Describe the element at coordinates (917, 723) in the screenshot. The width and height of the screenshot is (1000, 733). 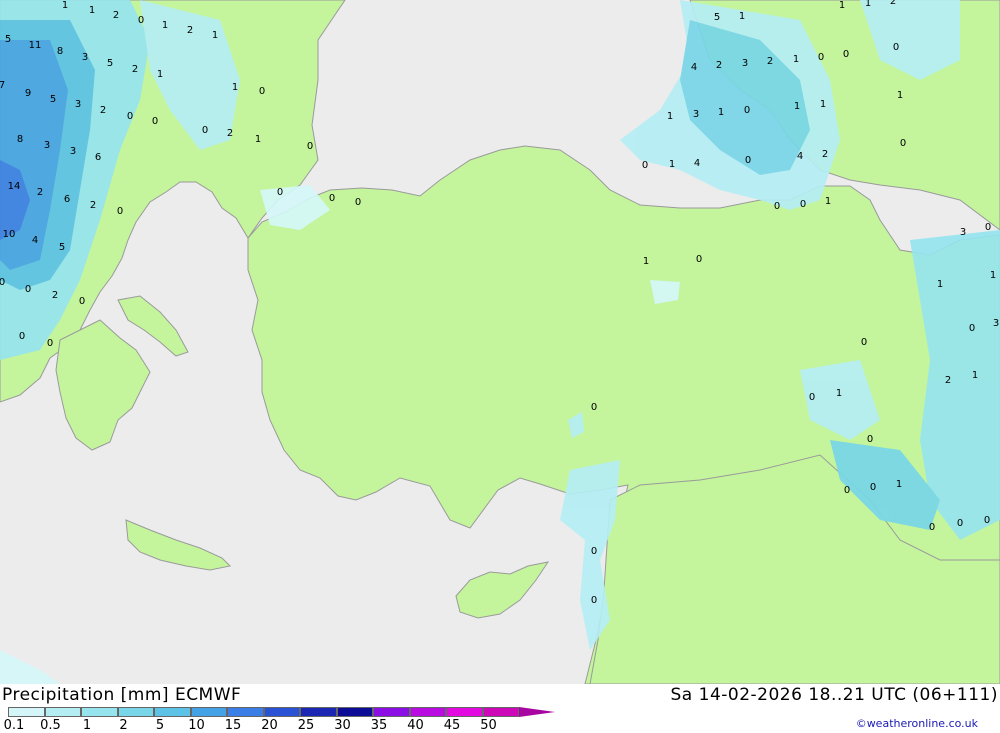
I see `credit-link: ©weatheronline.co.uk` at that location.